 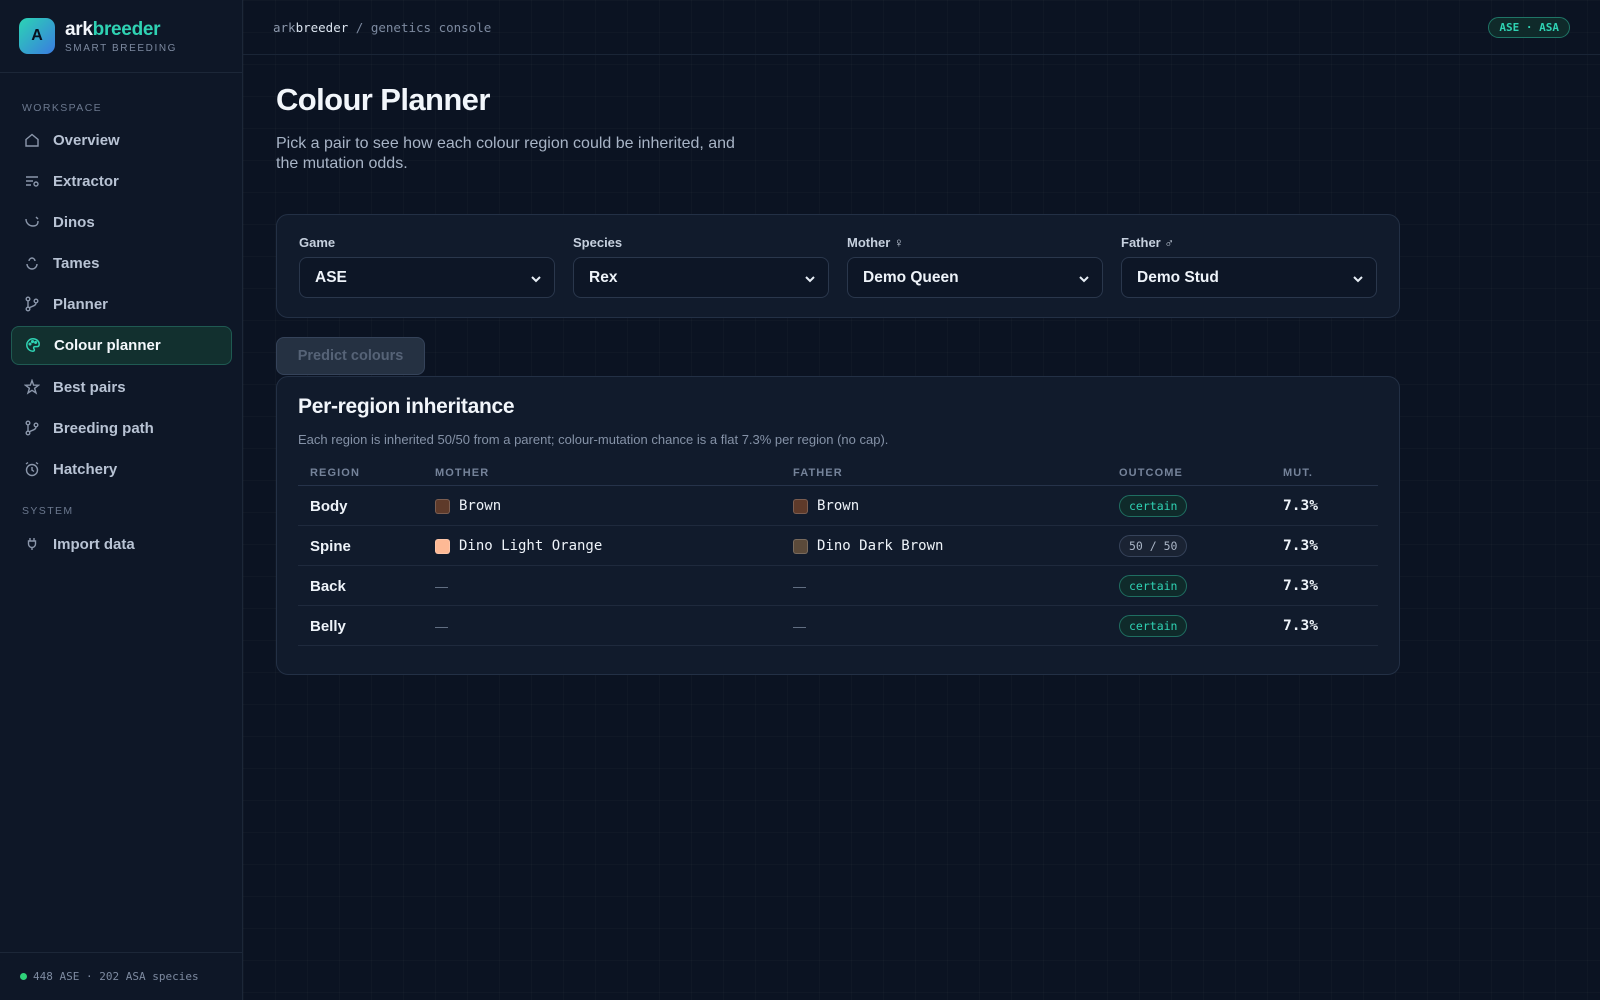 What do you see at coordinates (875, 242) in the screenshot?
I see `mother-label: Mother ♀` at bounding box center [875, 242].